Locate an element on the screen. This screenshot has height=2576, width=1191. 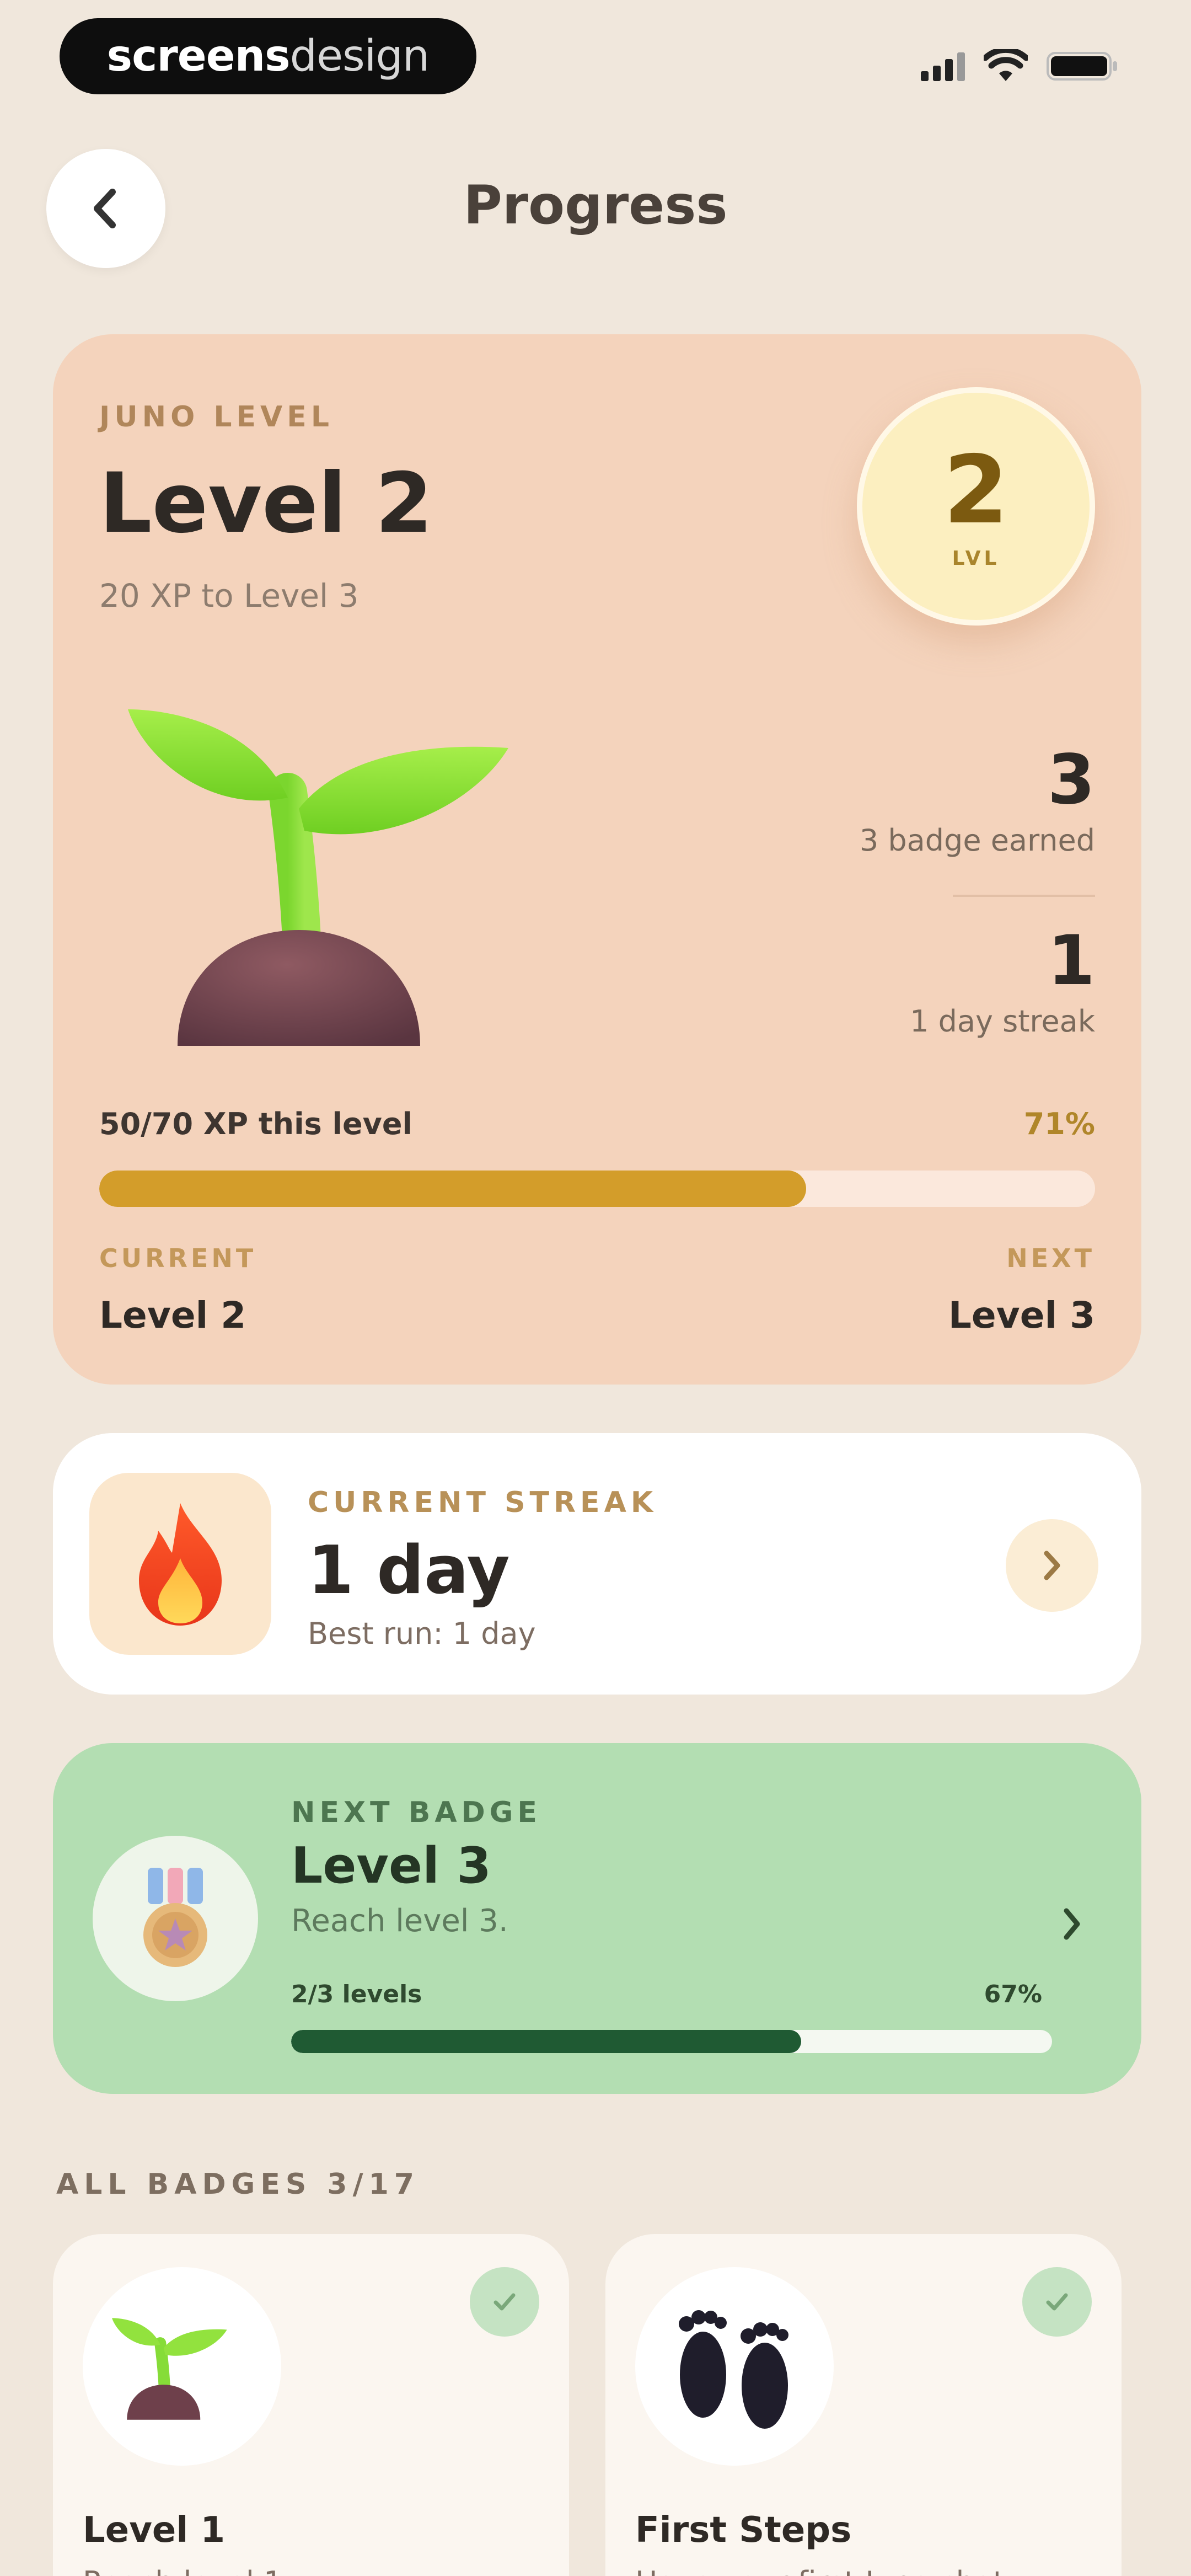
next-level-value: Level 3 is located at coordinates (1021, 1315).